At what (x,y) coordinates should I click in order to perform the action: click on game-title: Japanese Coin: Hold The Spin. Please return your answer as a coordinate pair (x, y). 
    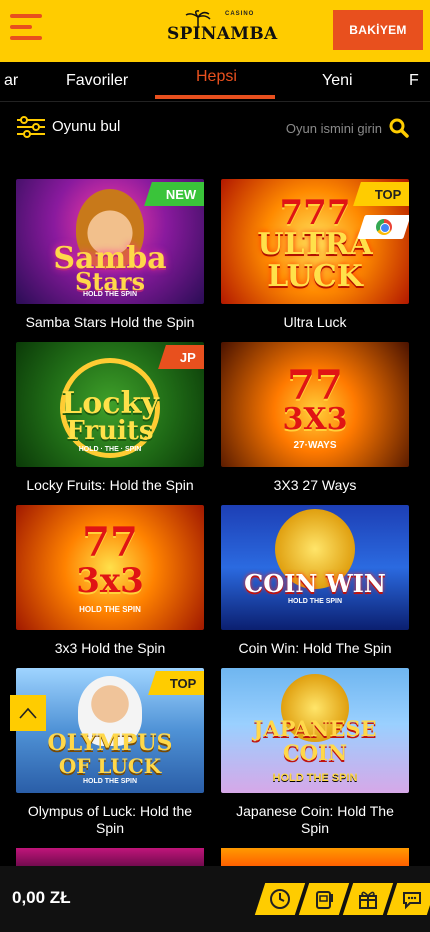
    Looking at the image, I should click on (315, 820).